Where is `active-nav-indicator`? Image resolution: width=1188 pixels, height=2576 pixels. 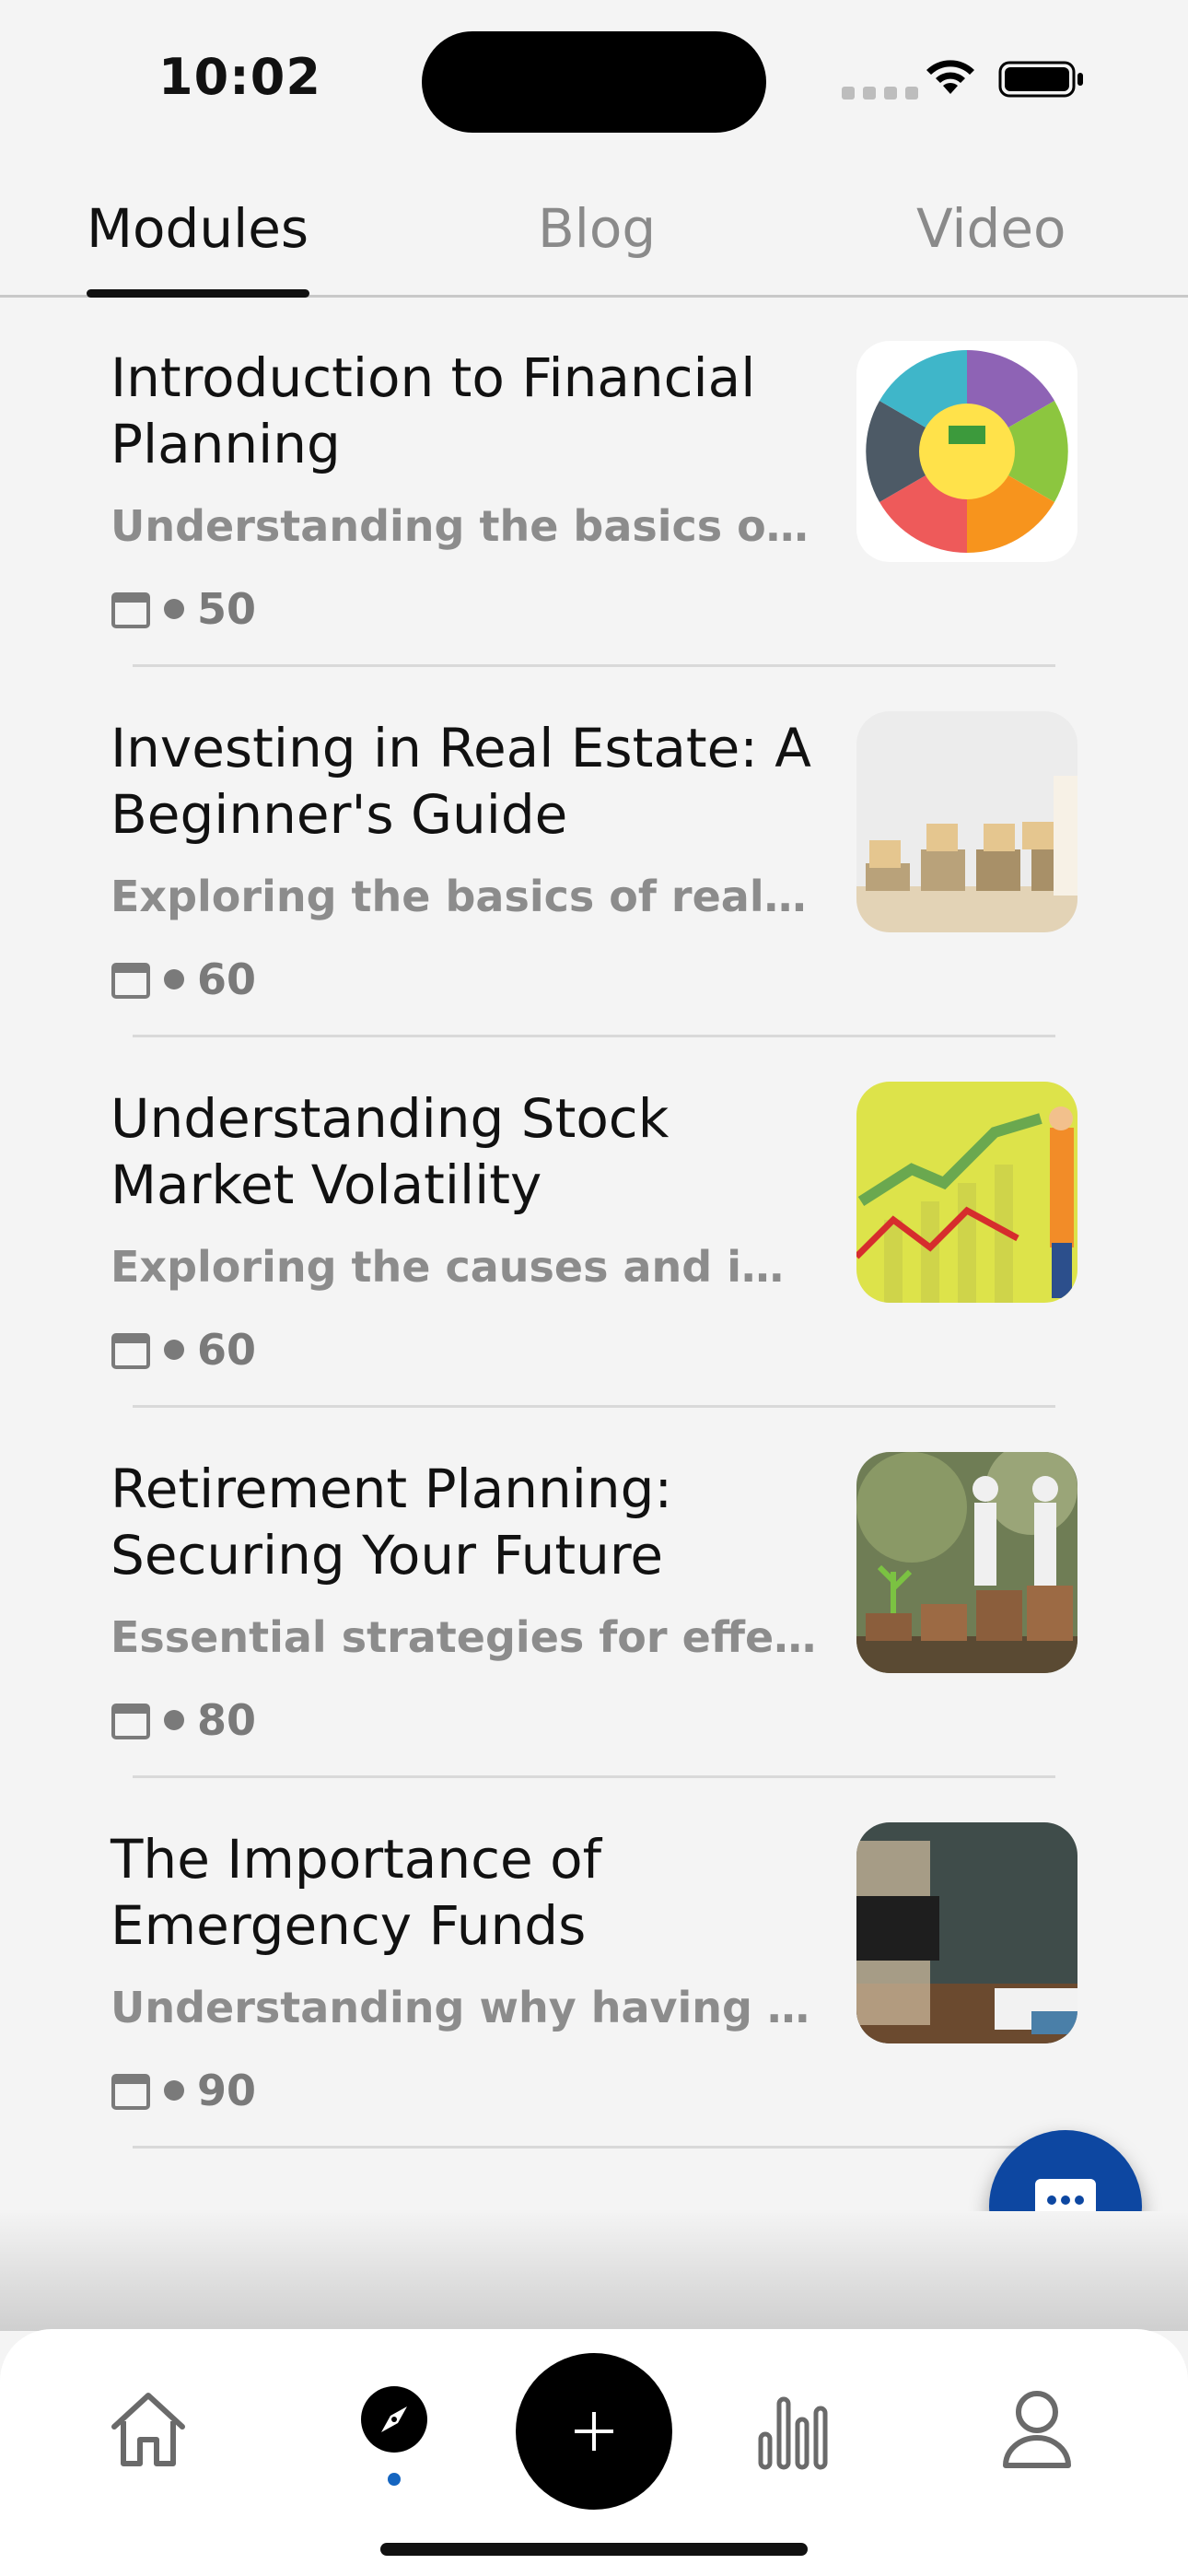 active-nav-indicator is located at coordinates (394, 2479).